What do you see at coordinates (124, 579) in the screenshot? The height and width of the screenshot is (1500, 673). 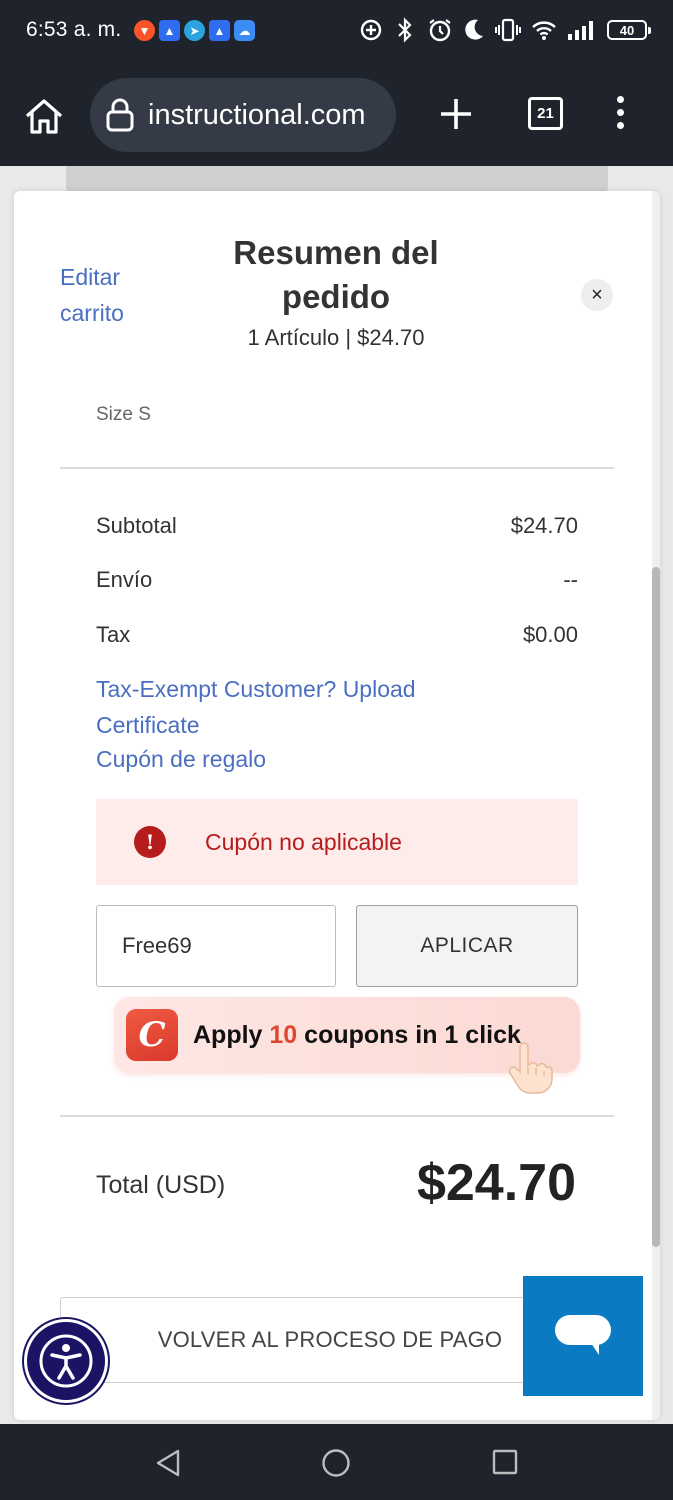 I see `shipping-label: Envío` at bounding box center [124, 579].